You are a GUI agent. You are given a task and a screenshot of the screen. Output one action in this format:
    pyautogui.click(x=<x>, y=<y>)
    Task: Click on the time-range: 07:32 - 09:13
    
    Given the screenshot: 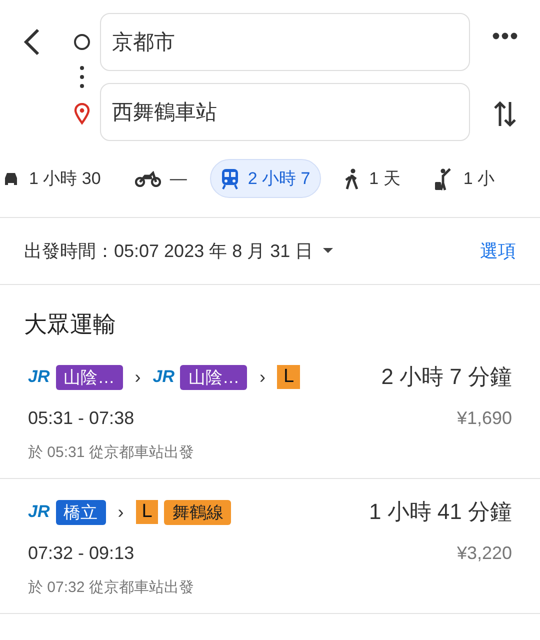 What is the action you would take?
    pyautogui.click(x=81, y=553)
    